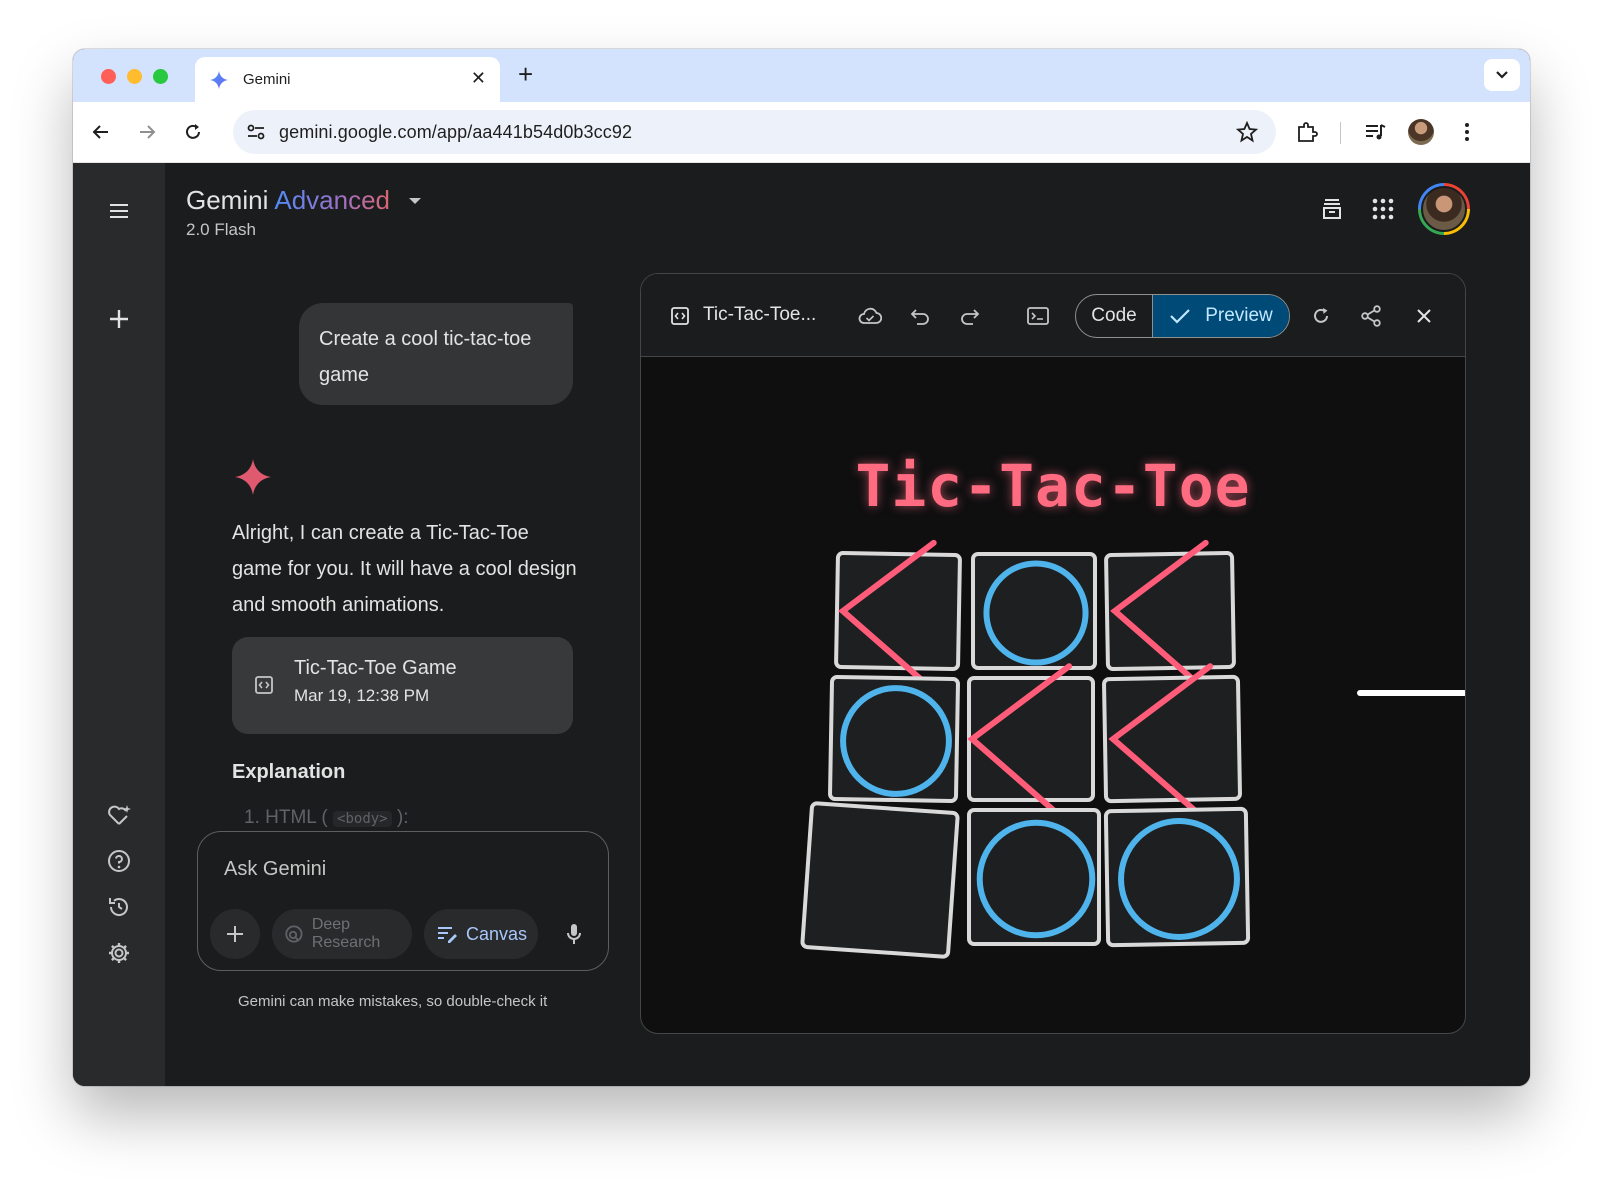 This screenshot has height=1182, width=1600. I want to click on canvas-toolbar: Tic-Tac-Toe... Code Preview, so click(1053, 315).